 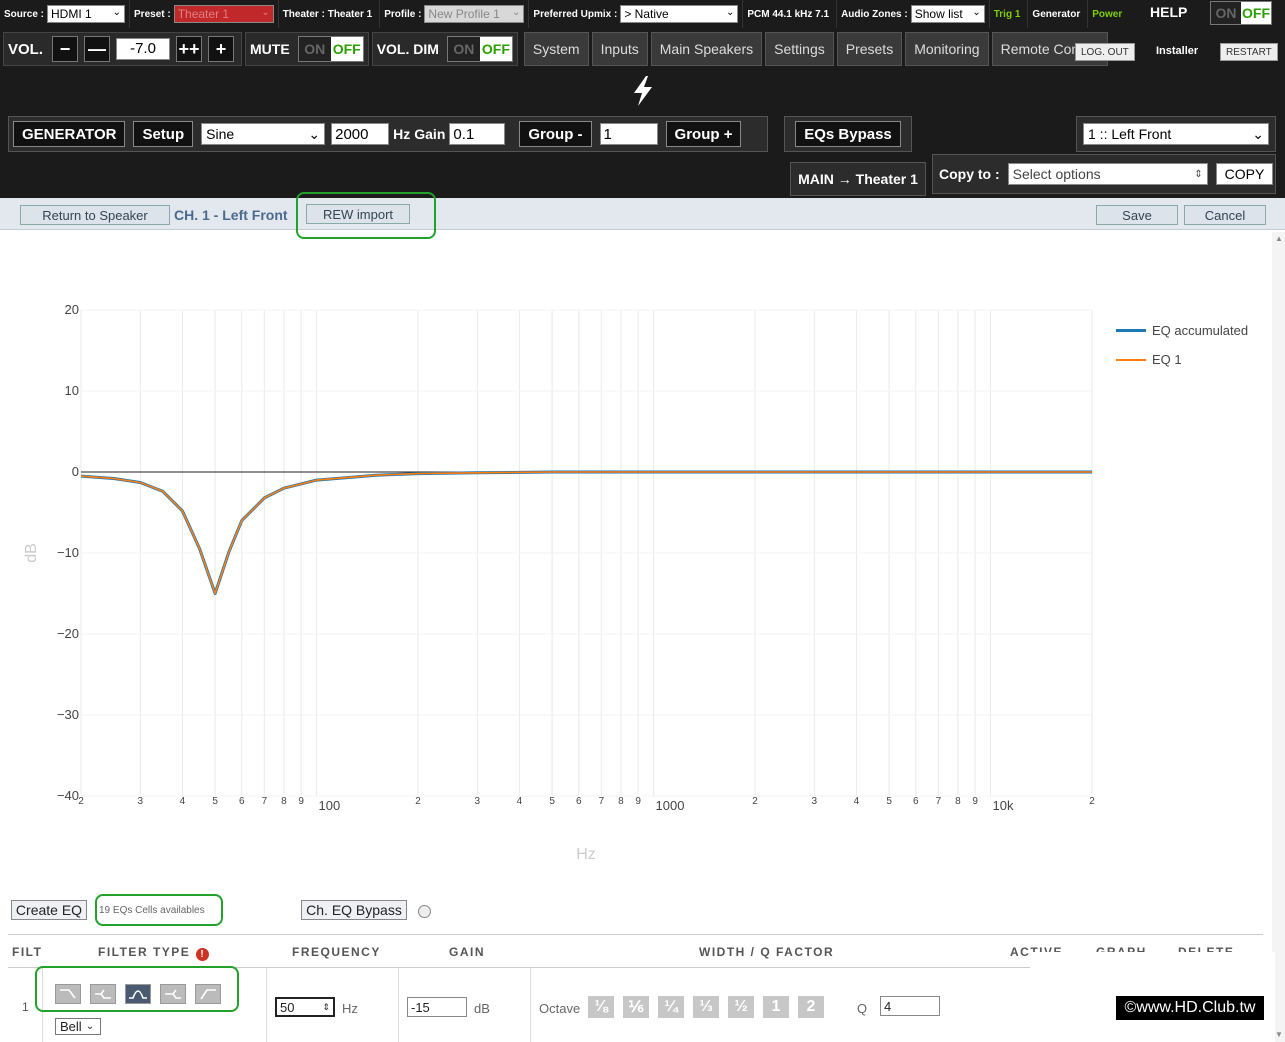 I want to click on setup-button: Setup, so click(x=163, y=134).